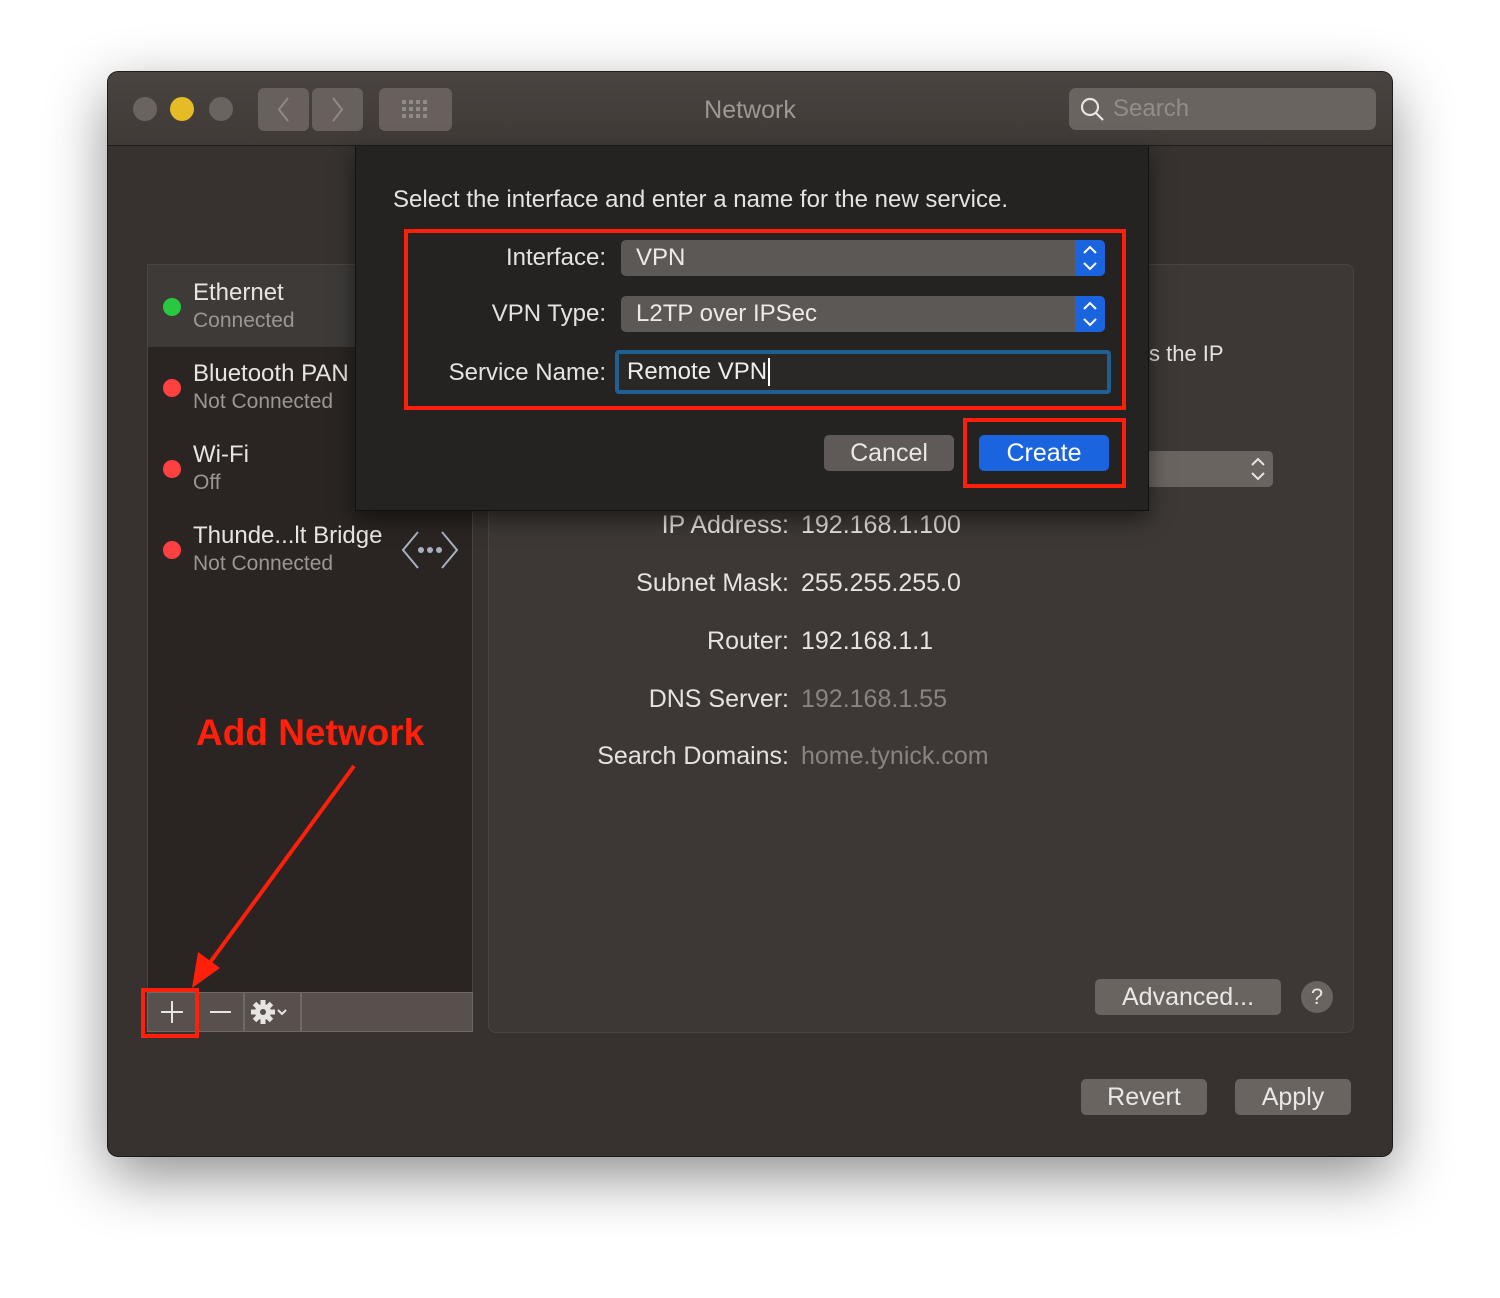 The image size is (1500, 1298). I want to click on service-item-thunderbolt-bridge: Thunde...lt Bridge Not Connected, so click(310, 549).